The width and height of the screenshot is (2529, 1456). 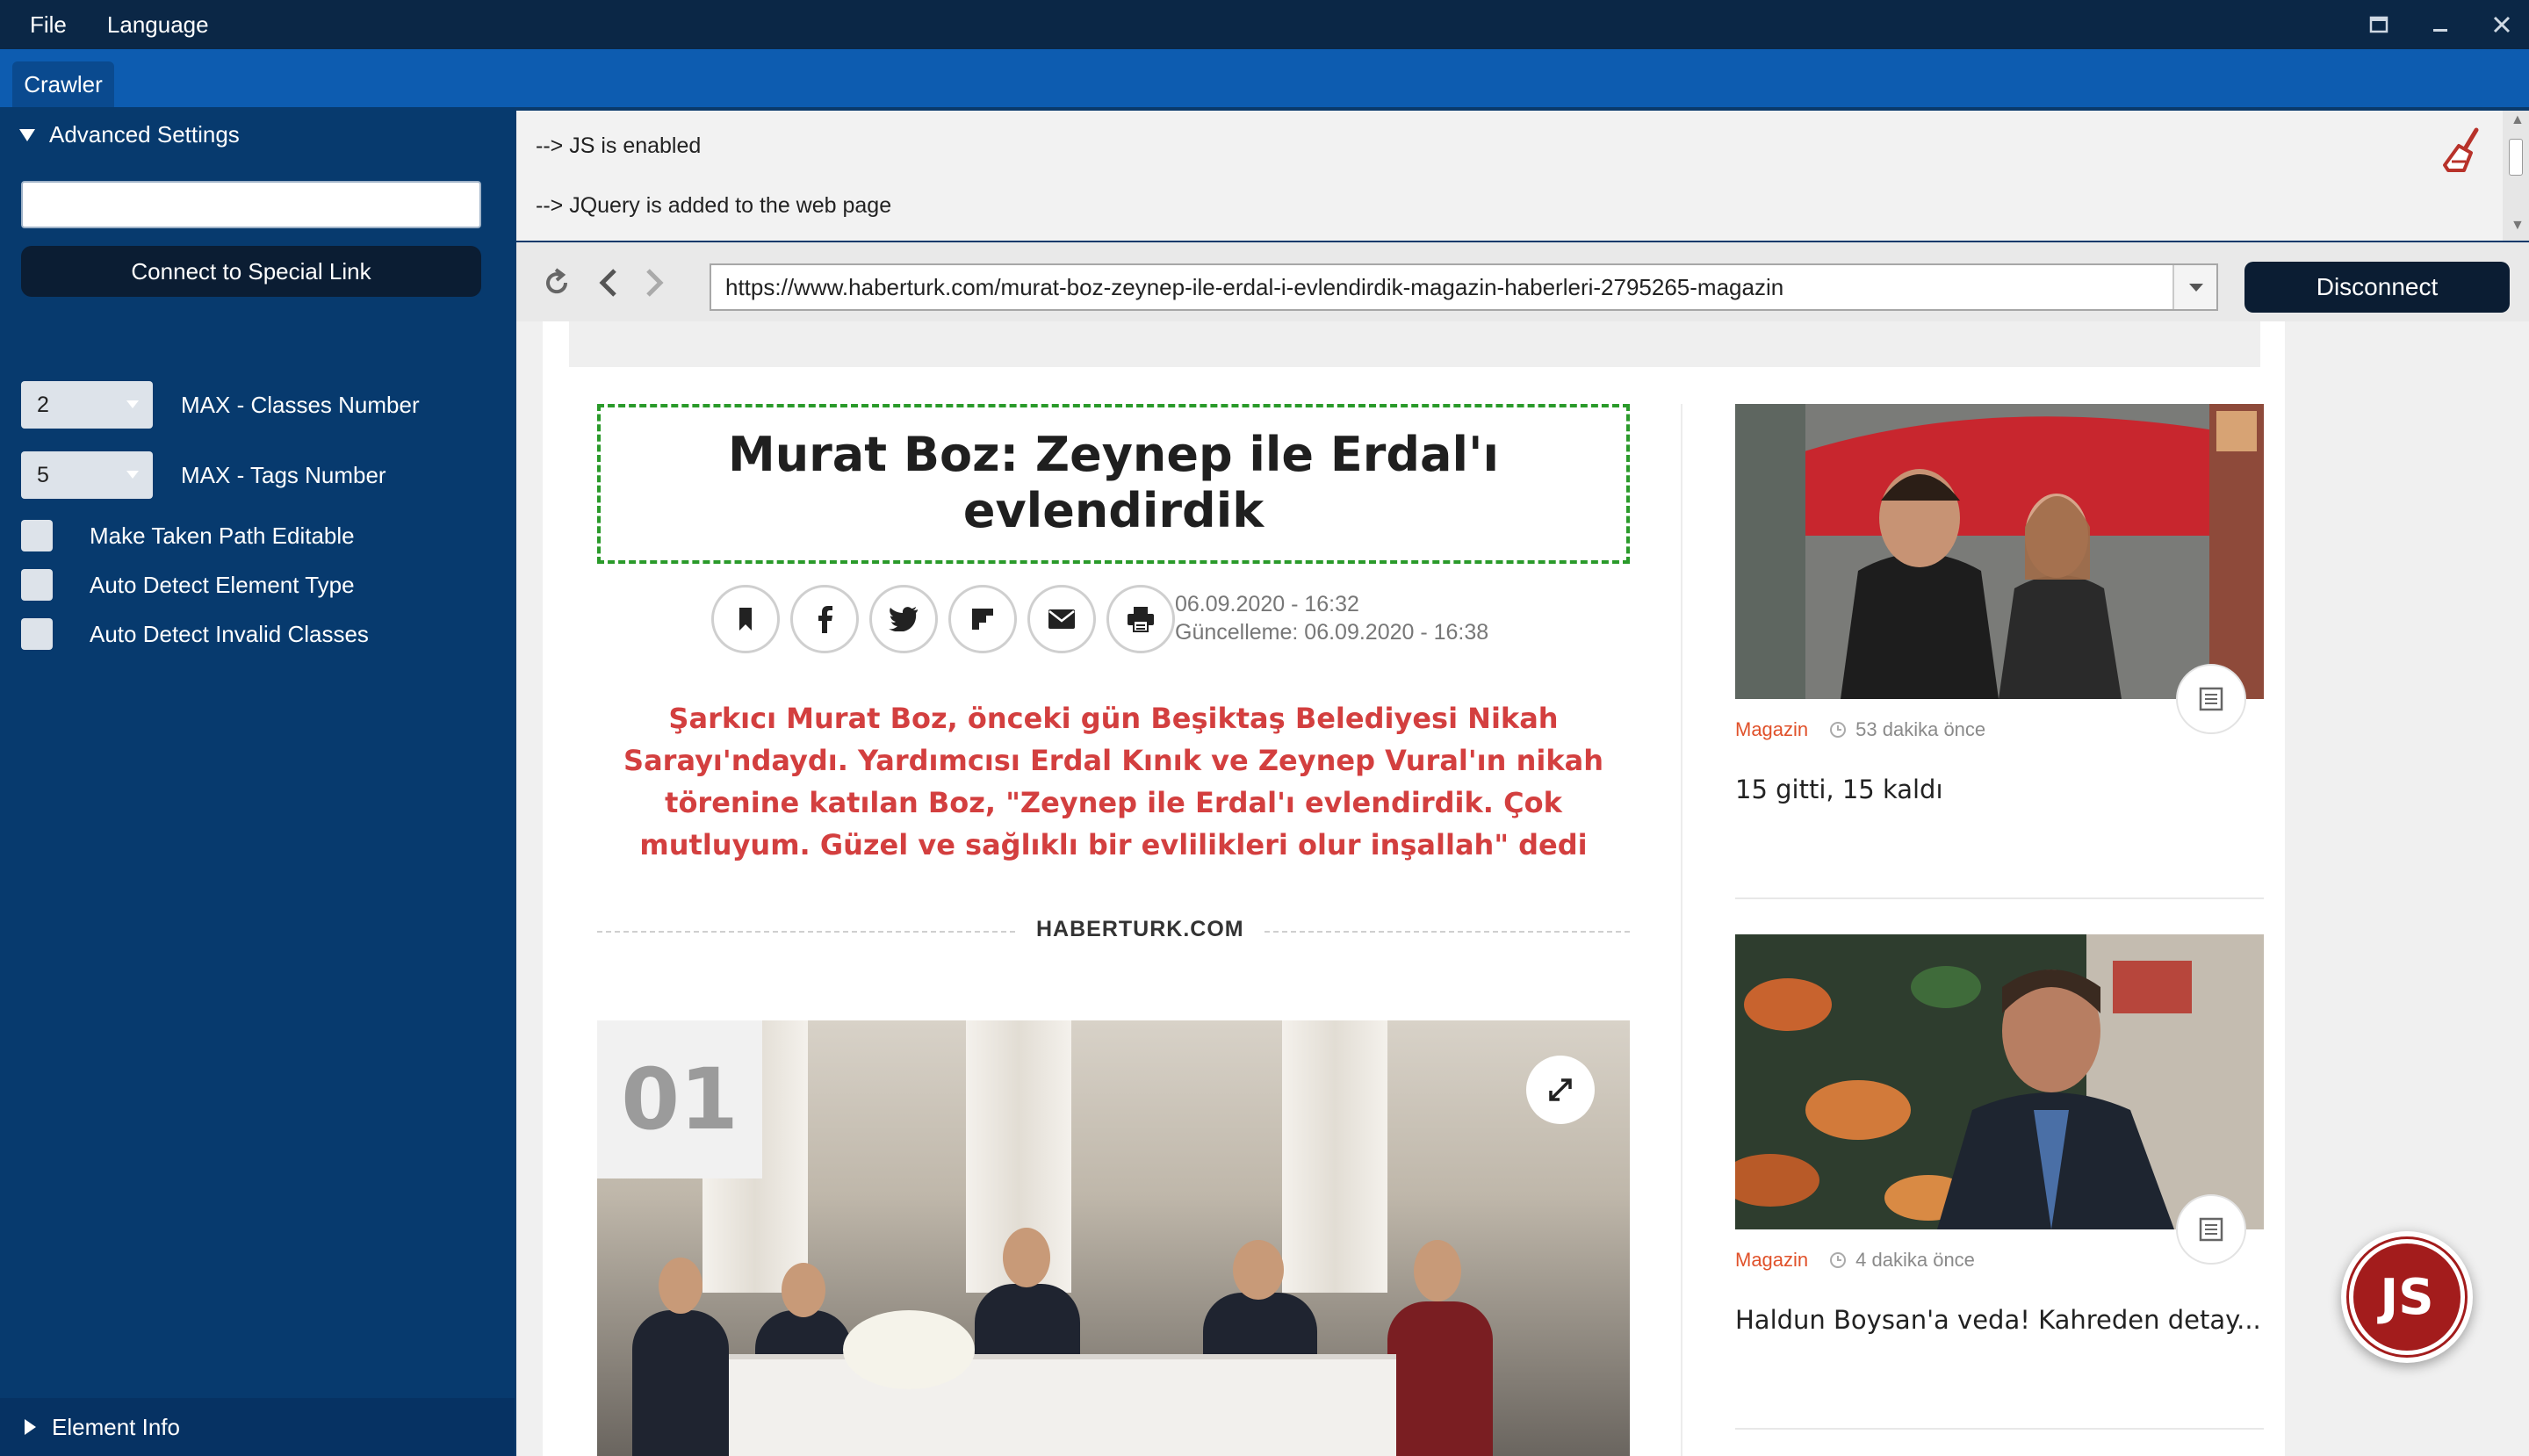 What do you see at coordinates (1415, 344) in the screenshot?
I see `header-strip` at bounding box center [1415, 344].